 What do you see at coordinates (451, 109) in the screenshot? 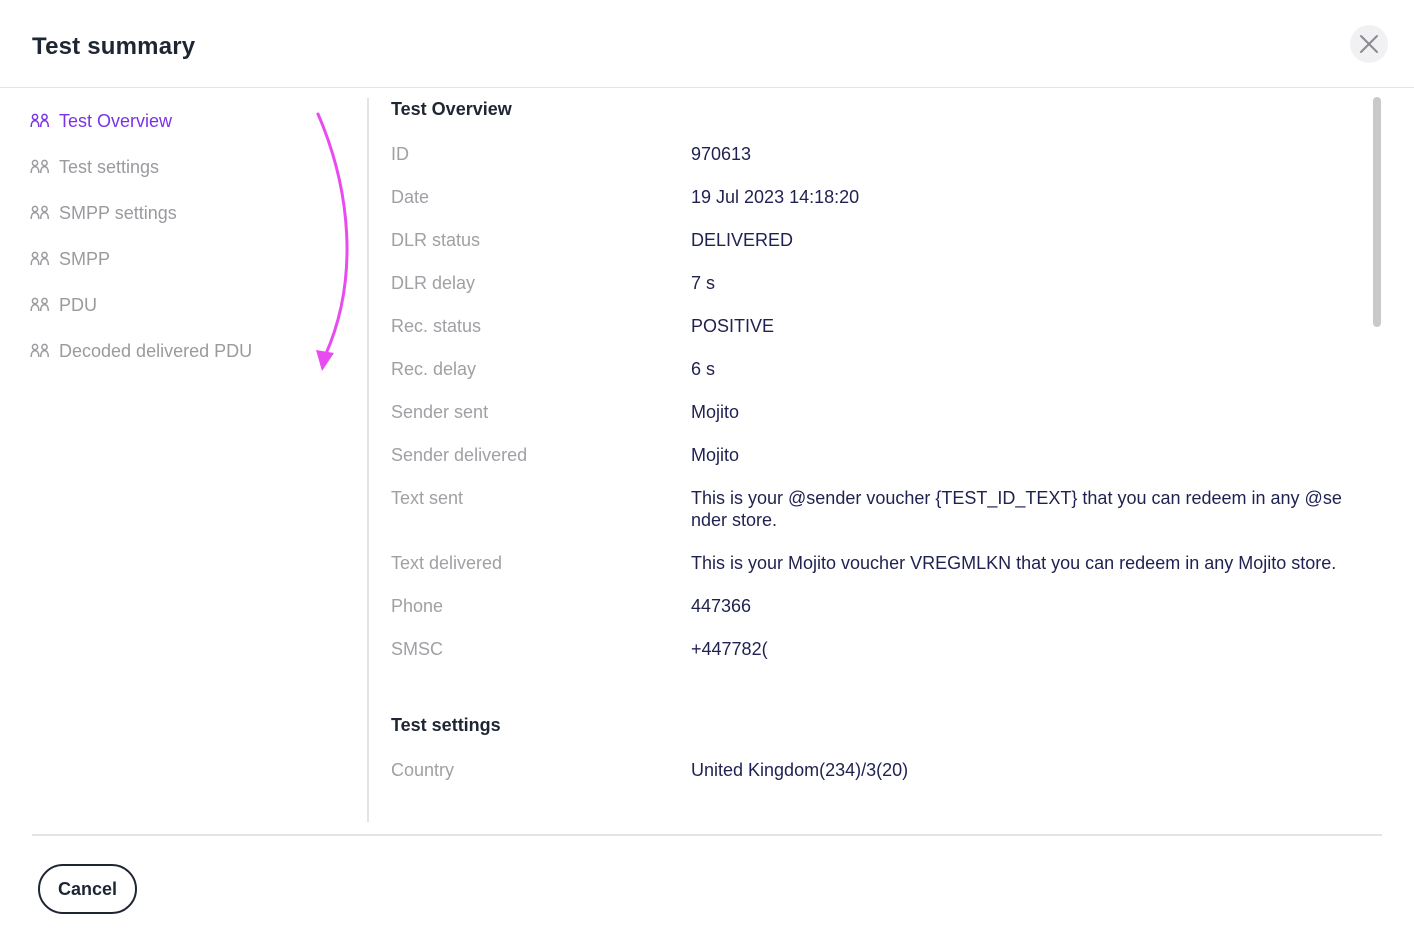
I see `section-title-test-overview: Test Overview` at bounding box center [451, 109].